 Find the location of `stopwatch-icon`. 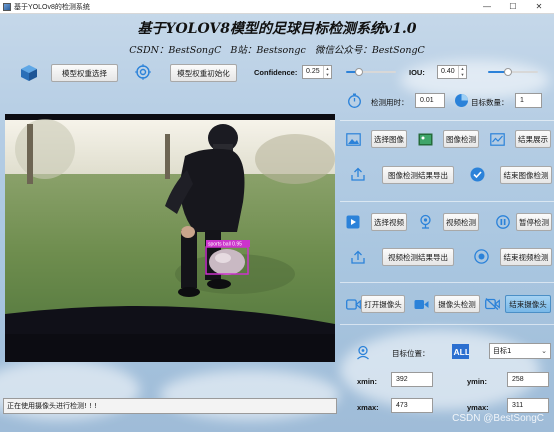

stopwatch-icon is located at coordinates (354, 100).